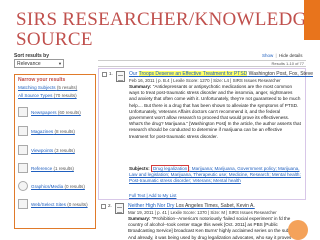  What do you see at coordinates (267, 55) in the screenshot?
I see `show-details-link: Show` at bounding box center [267, 55].